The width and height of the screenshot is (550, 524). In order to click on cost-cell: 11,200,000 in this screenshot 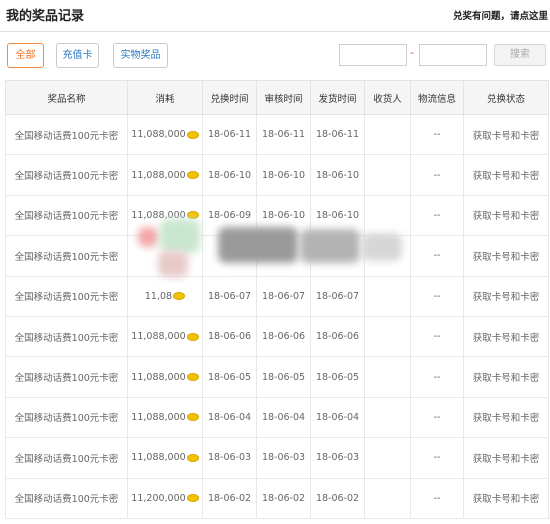, I will do `click(165, 498)`.